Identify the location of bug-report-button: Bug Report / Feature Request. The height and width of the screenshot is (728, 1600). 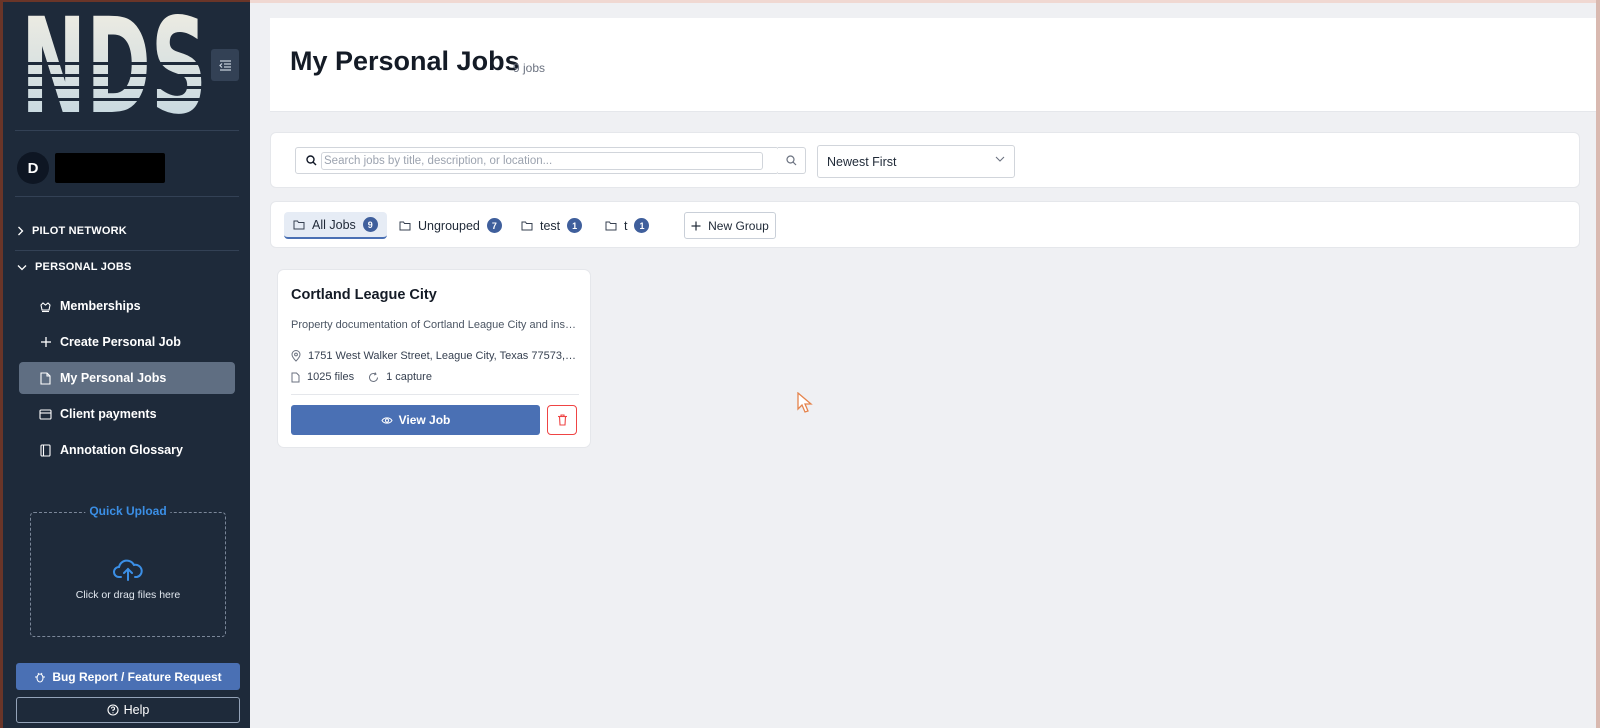
(128, 676).